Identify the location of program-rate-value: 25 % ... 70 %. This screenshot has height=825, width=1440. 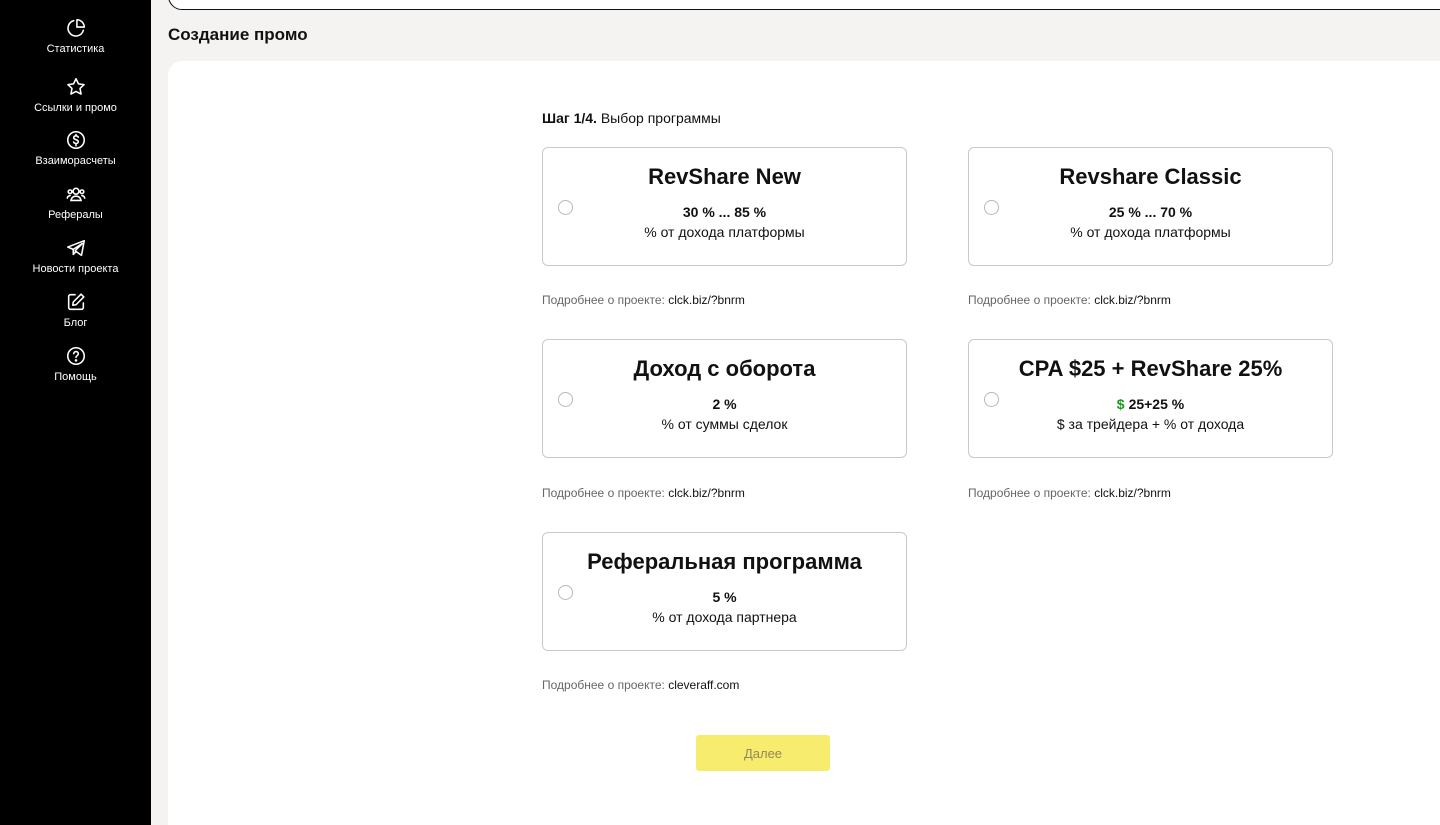
(1150, 212).